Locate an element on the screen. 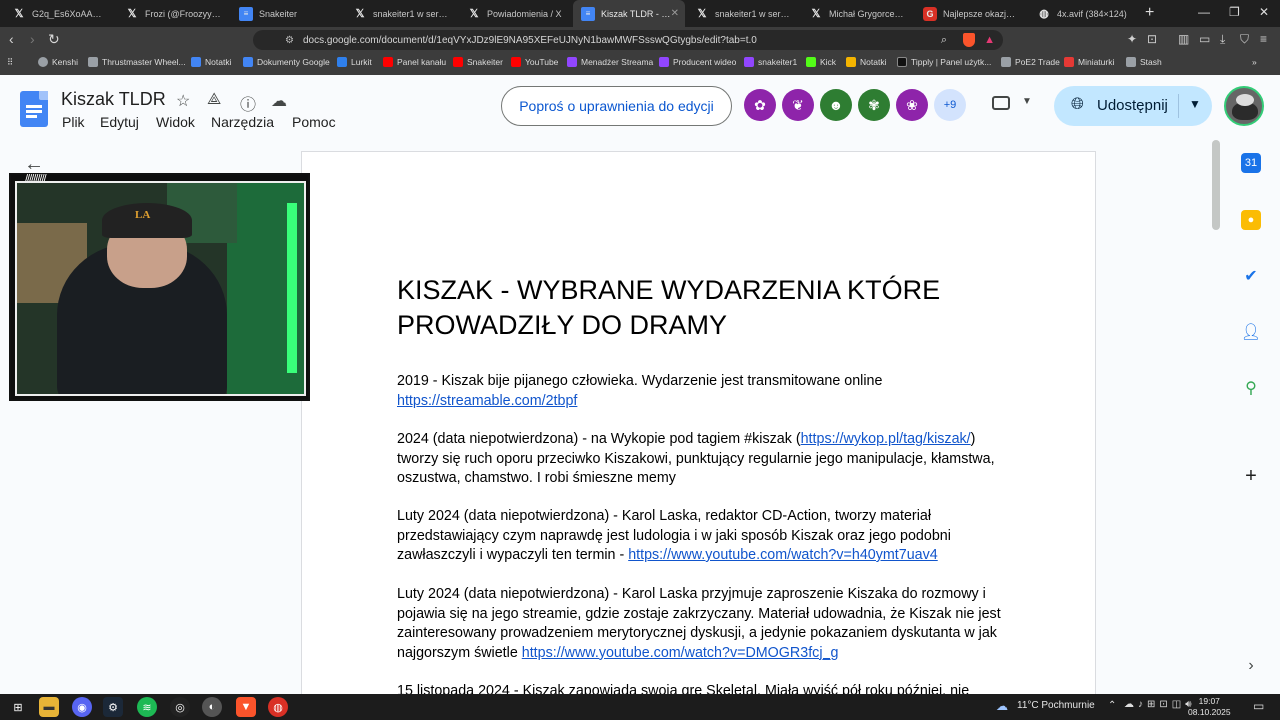 This screenshot has height=720, width=1280. collaborator-avatar: ✾ is located at coordinates (874, 105).